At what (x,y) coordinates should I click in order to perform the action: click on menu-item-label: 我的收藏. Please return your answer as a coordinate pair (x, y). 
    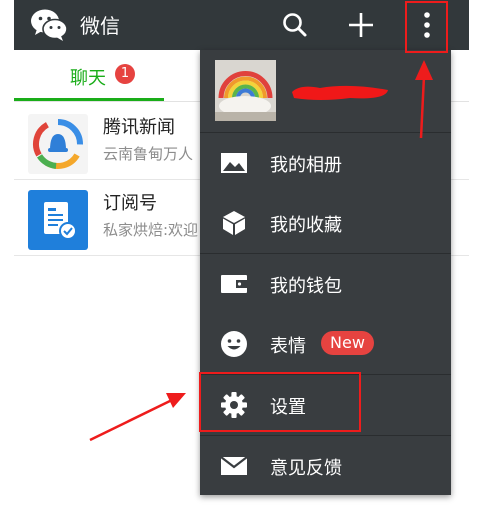
    Looking at the image, I should click on (306, 225).